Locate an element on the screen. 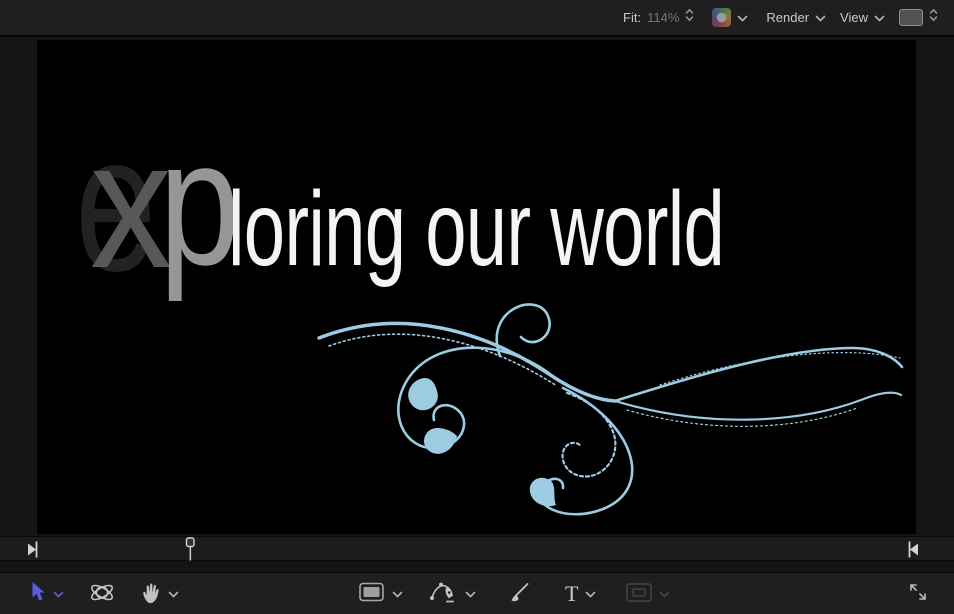 The image size is (954, 614). zoom-value: 114% is located at coordinates (663, 17).